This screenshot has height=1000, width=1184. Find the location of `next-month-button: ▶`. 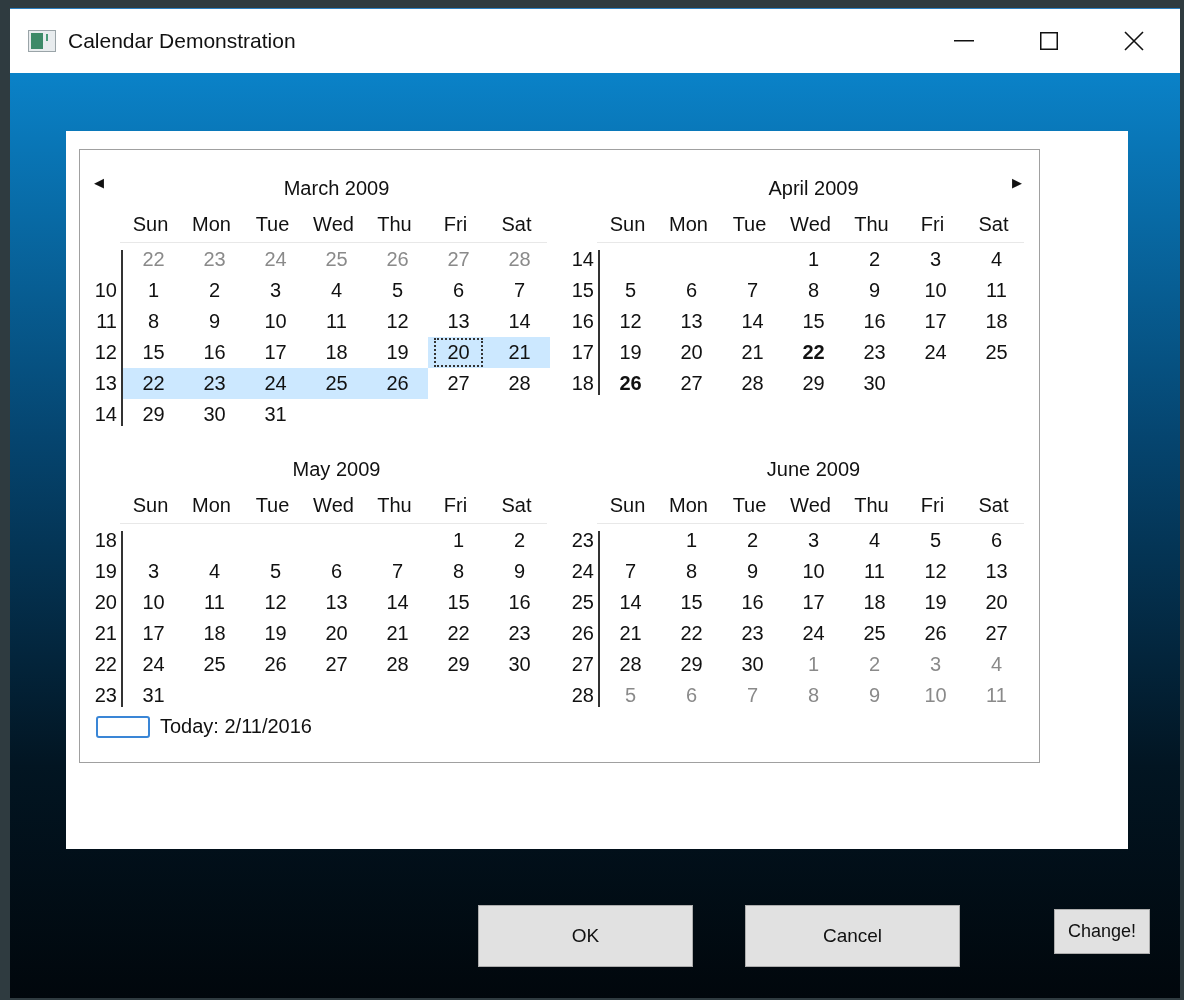

next-month-button: ▶ is located at coordinates (1017, 182).